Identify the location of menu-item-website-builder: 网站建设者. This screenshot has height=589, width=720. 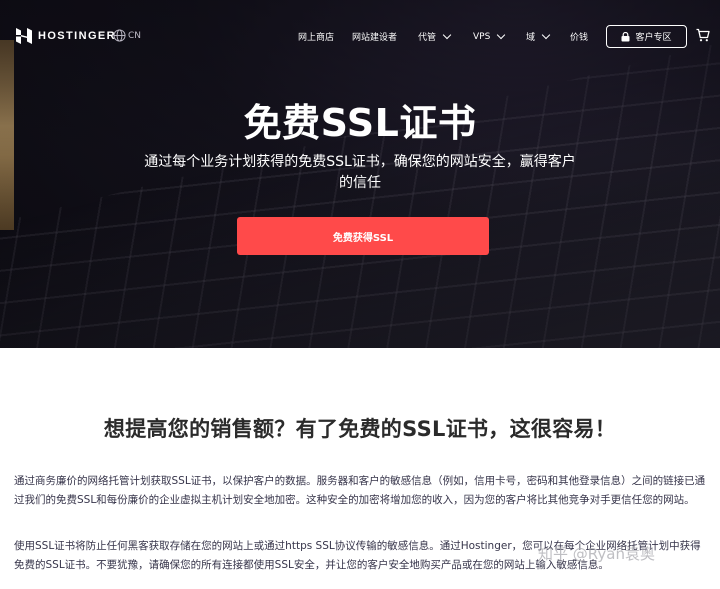
(385, 36).